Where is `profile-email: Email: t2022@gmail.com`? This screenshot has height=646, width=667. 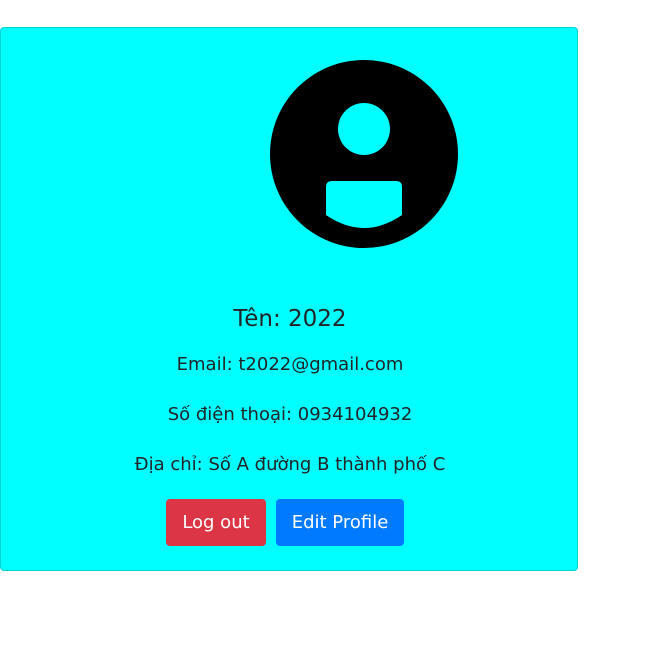 profile-email: Email: t2022@gmail.com is located at coordinates (290, 364).